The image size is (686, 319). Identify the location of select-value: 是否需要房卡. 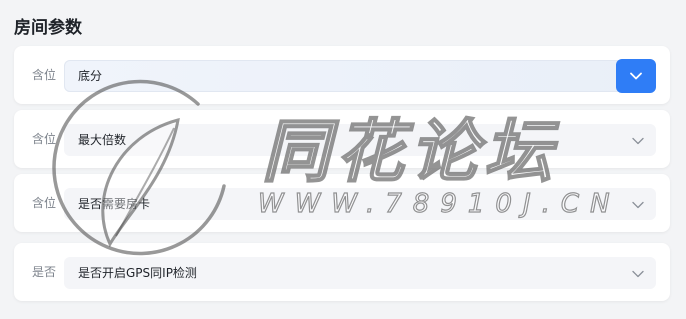
(114, 204).